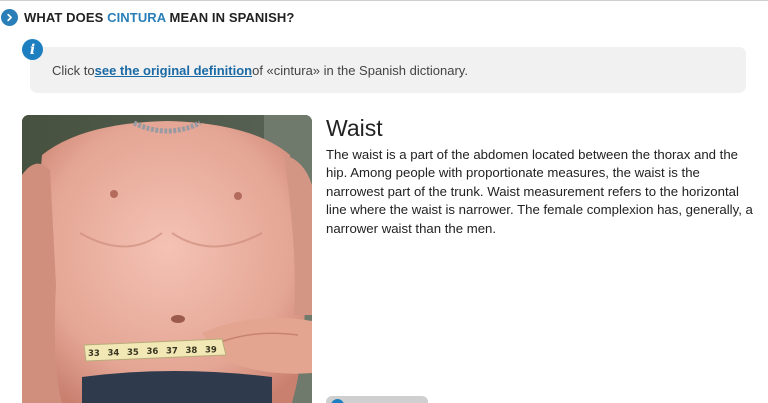  What do you see at coordinates (114, 353) in the screenshot?
I see `tape-mark: 34` at bounding box center [114, 353].